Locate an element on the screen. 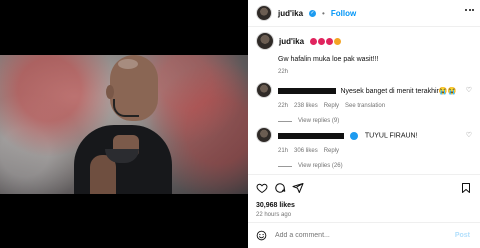 This screenshot has width=480, height=248. comment-composer: Post is located at coordinates (366, 235).